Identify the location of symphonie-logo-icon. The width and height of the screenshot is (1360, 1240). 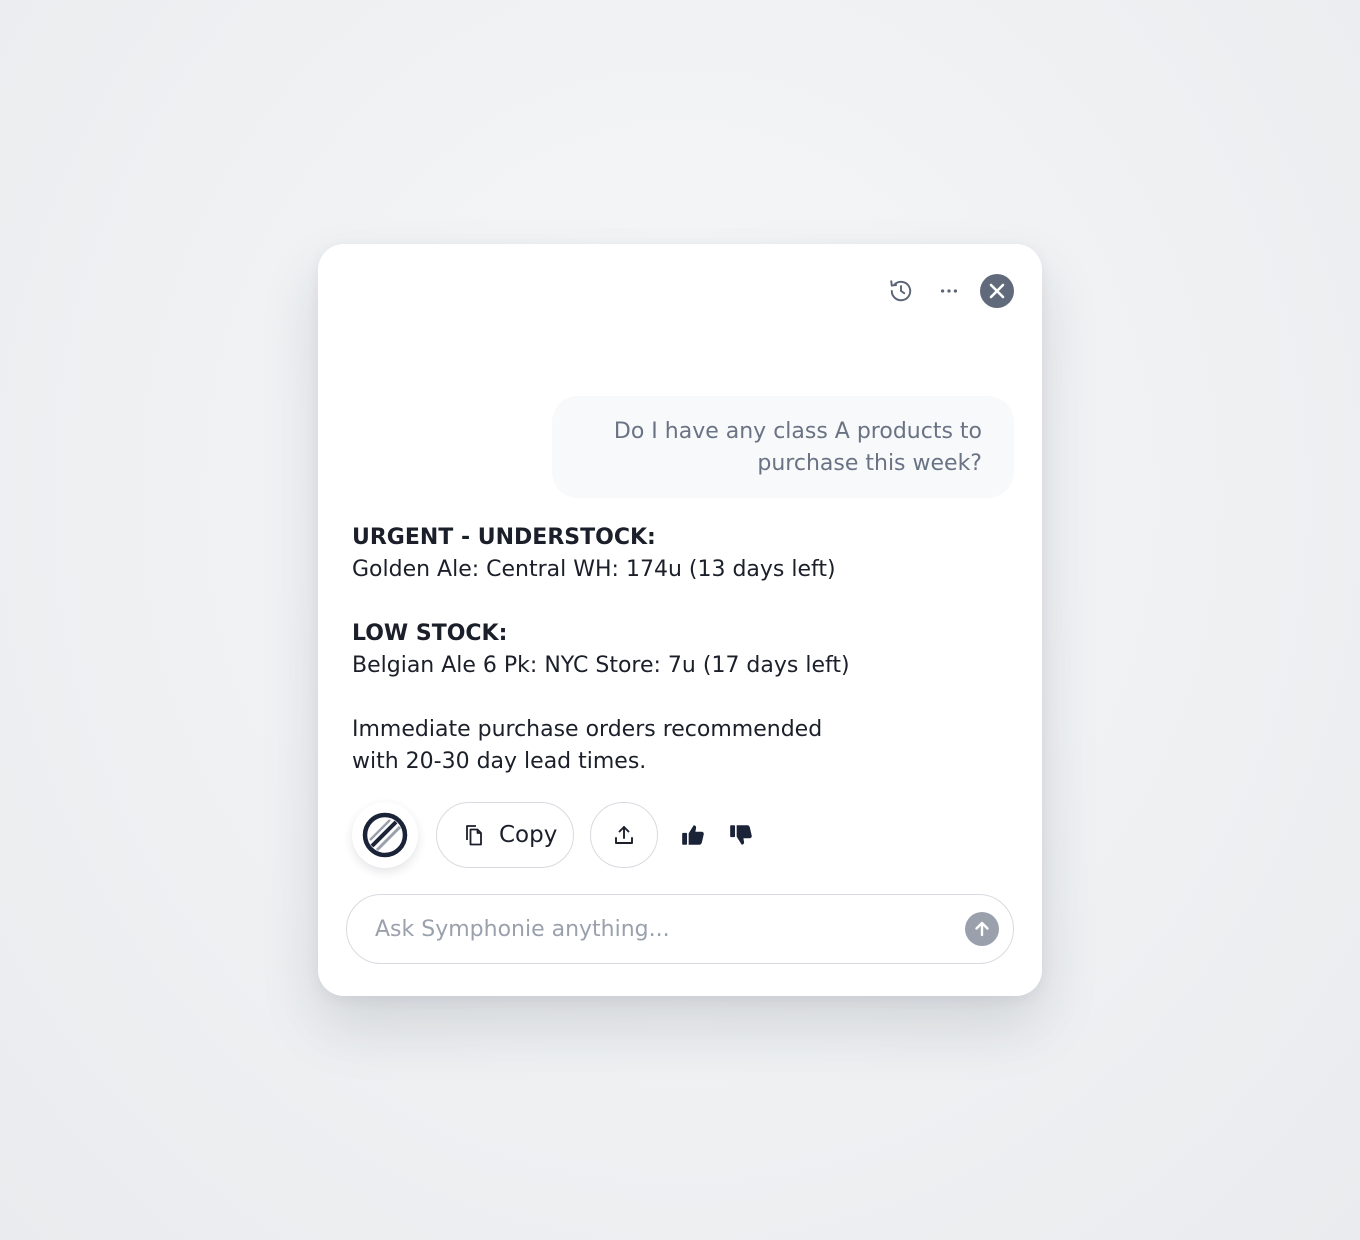
(385, 835).